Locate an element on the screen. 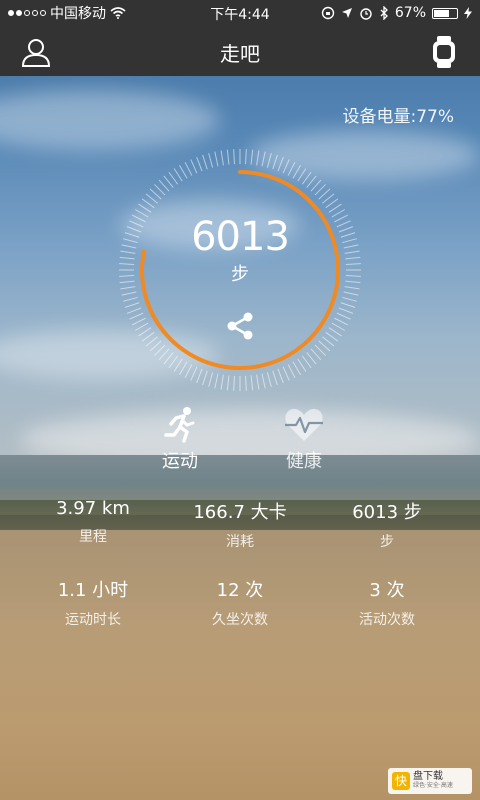  stat-value: 6013 步 is located at coordinates (387, 512).